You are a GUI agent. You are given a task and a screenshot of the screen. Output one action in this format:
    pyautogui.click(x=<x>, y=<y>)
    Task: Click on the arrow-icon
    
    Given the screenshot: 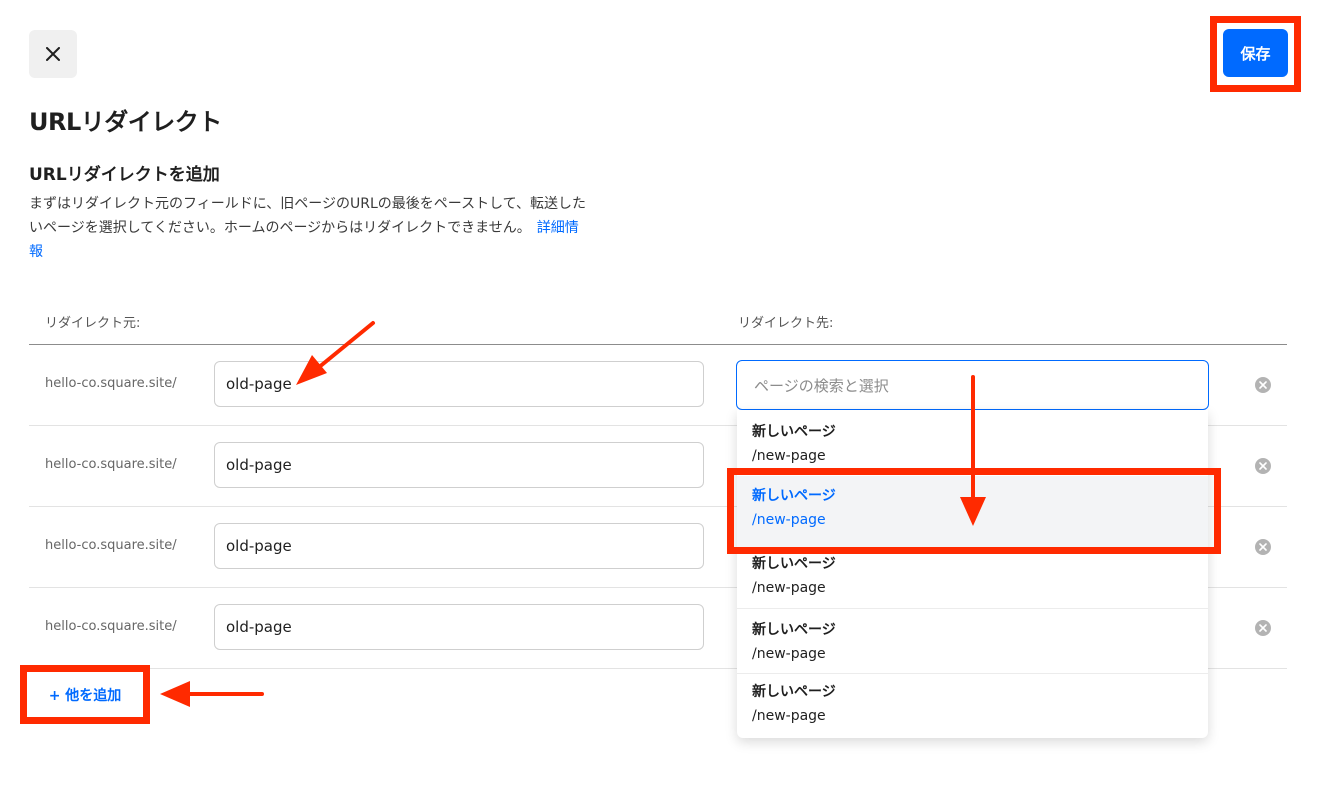 What is the action you would take?
    pyautogui.click(x=212, y=694)
    